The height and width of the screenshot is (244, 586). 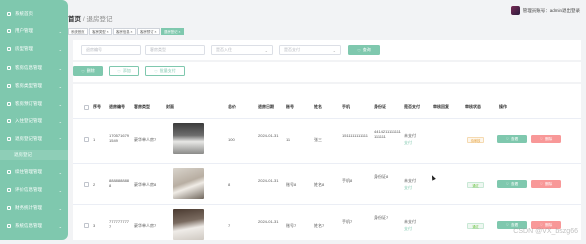 What do you see at coordinates (111, 50) in the screenshot?
I see `code-search-input: 退房编号` at bounding box center [111, 50].